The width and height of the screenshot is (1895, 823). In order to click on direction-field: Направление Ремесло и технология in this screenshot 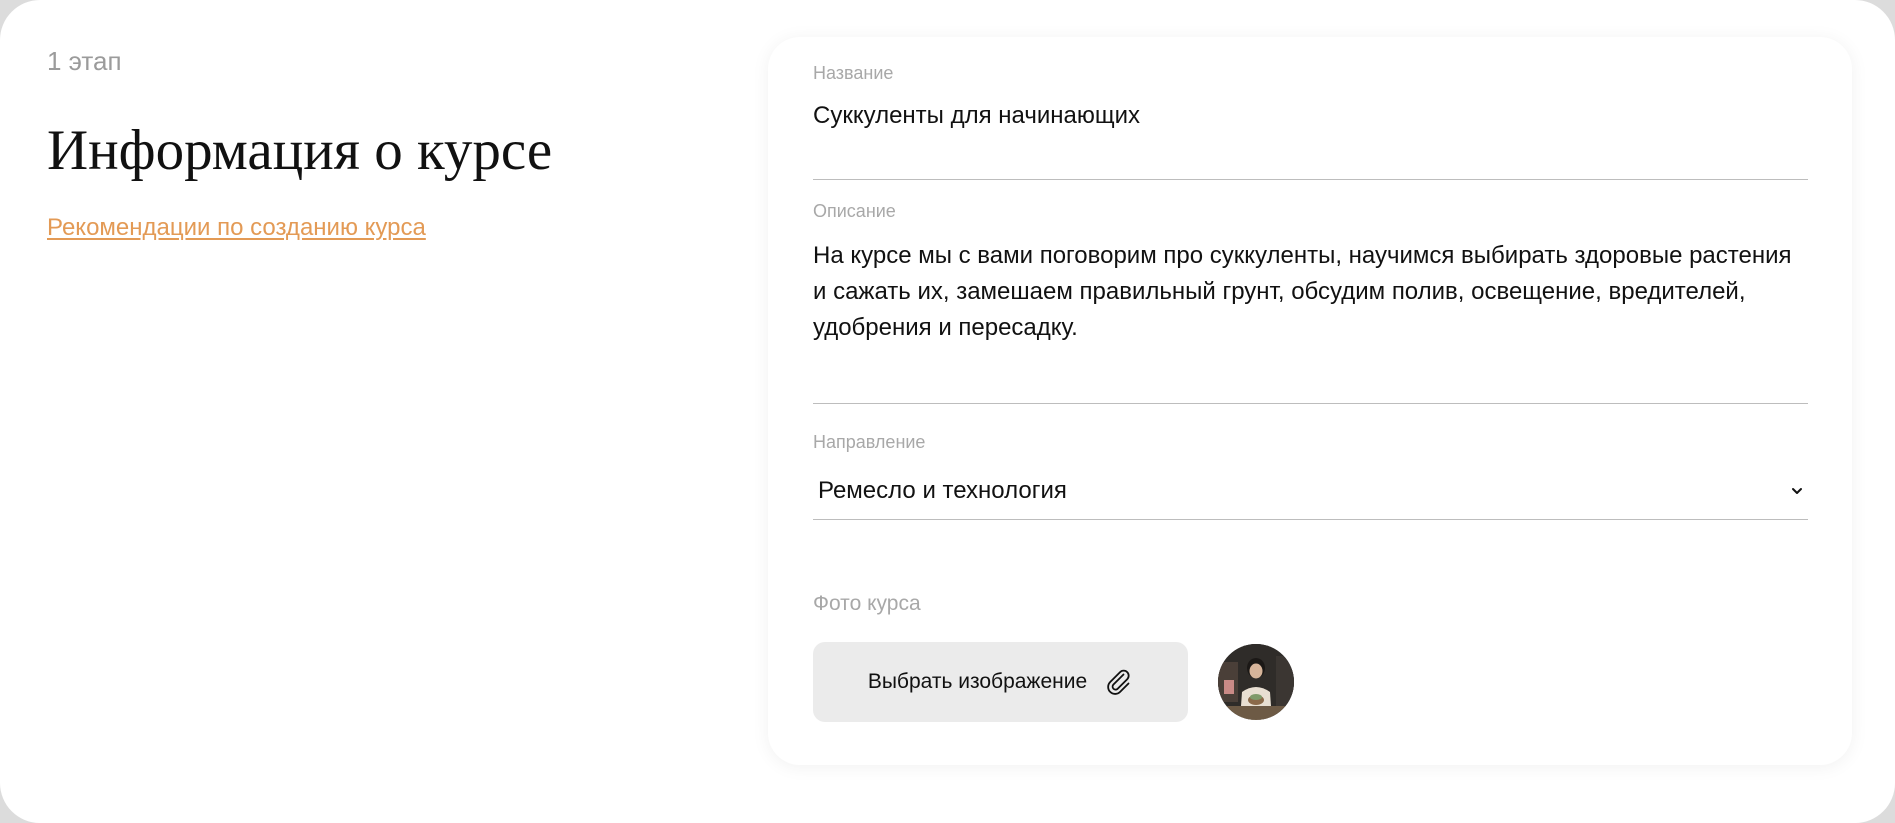, I will do `click(1310, 481)`.